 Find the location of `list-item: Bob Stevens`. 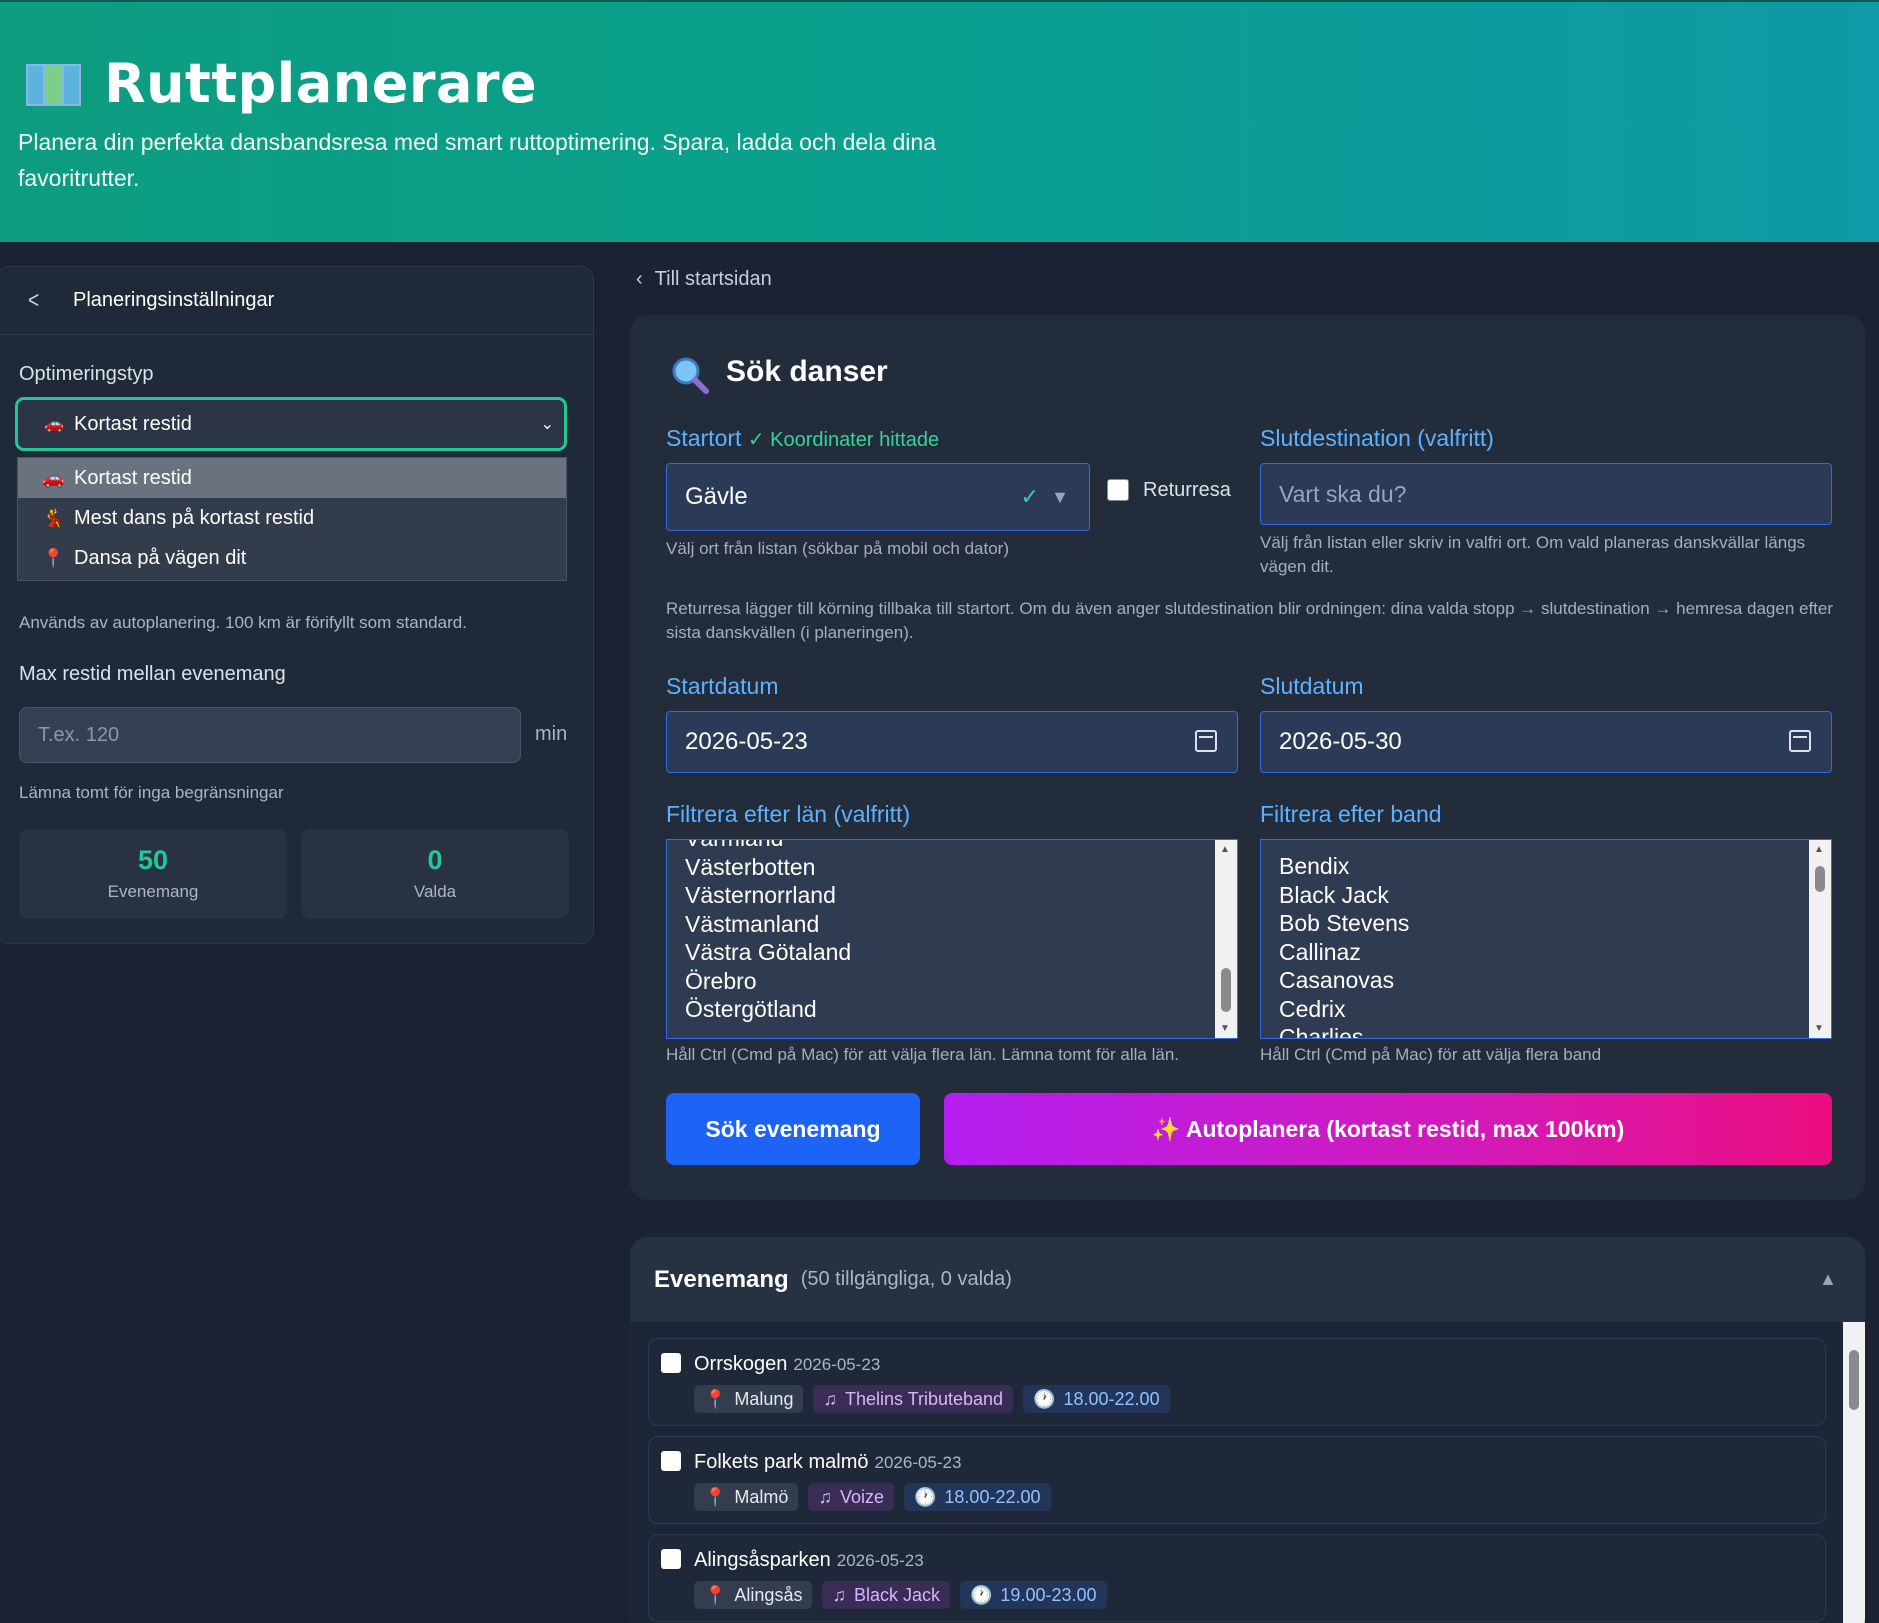

list-item: Bob Stevens is located at coordinates (1535, 923).